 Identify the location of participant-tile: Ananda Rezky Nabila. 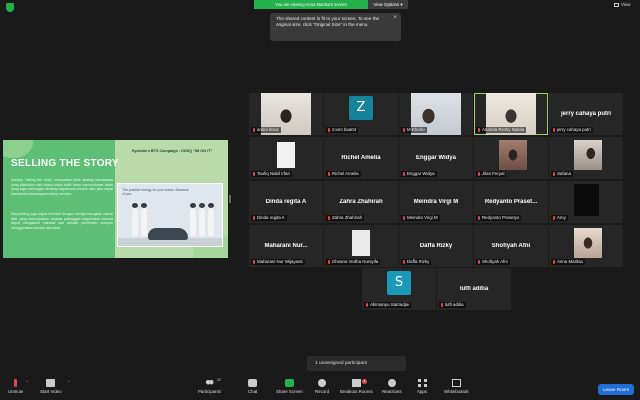
(511, 114).